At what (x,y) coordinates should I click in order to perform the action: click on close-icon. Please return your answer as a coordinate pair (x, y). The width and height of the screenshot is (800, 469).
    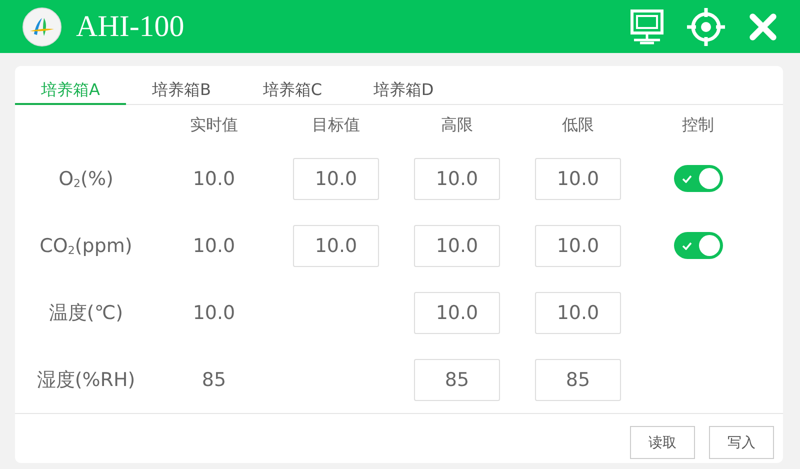
    Looking at the image, I should click on (763, 27).